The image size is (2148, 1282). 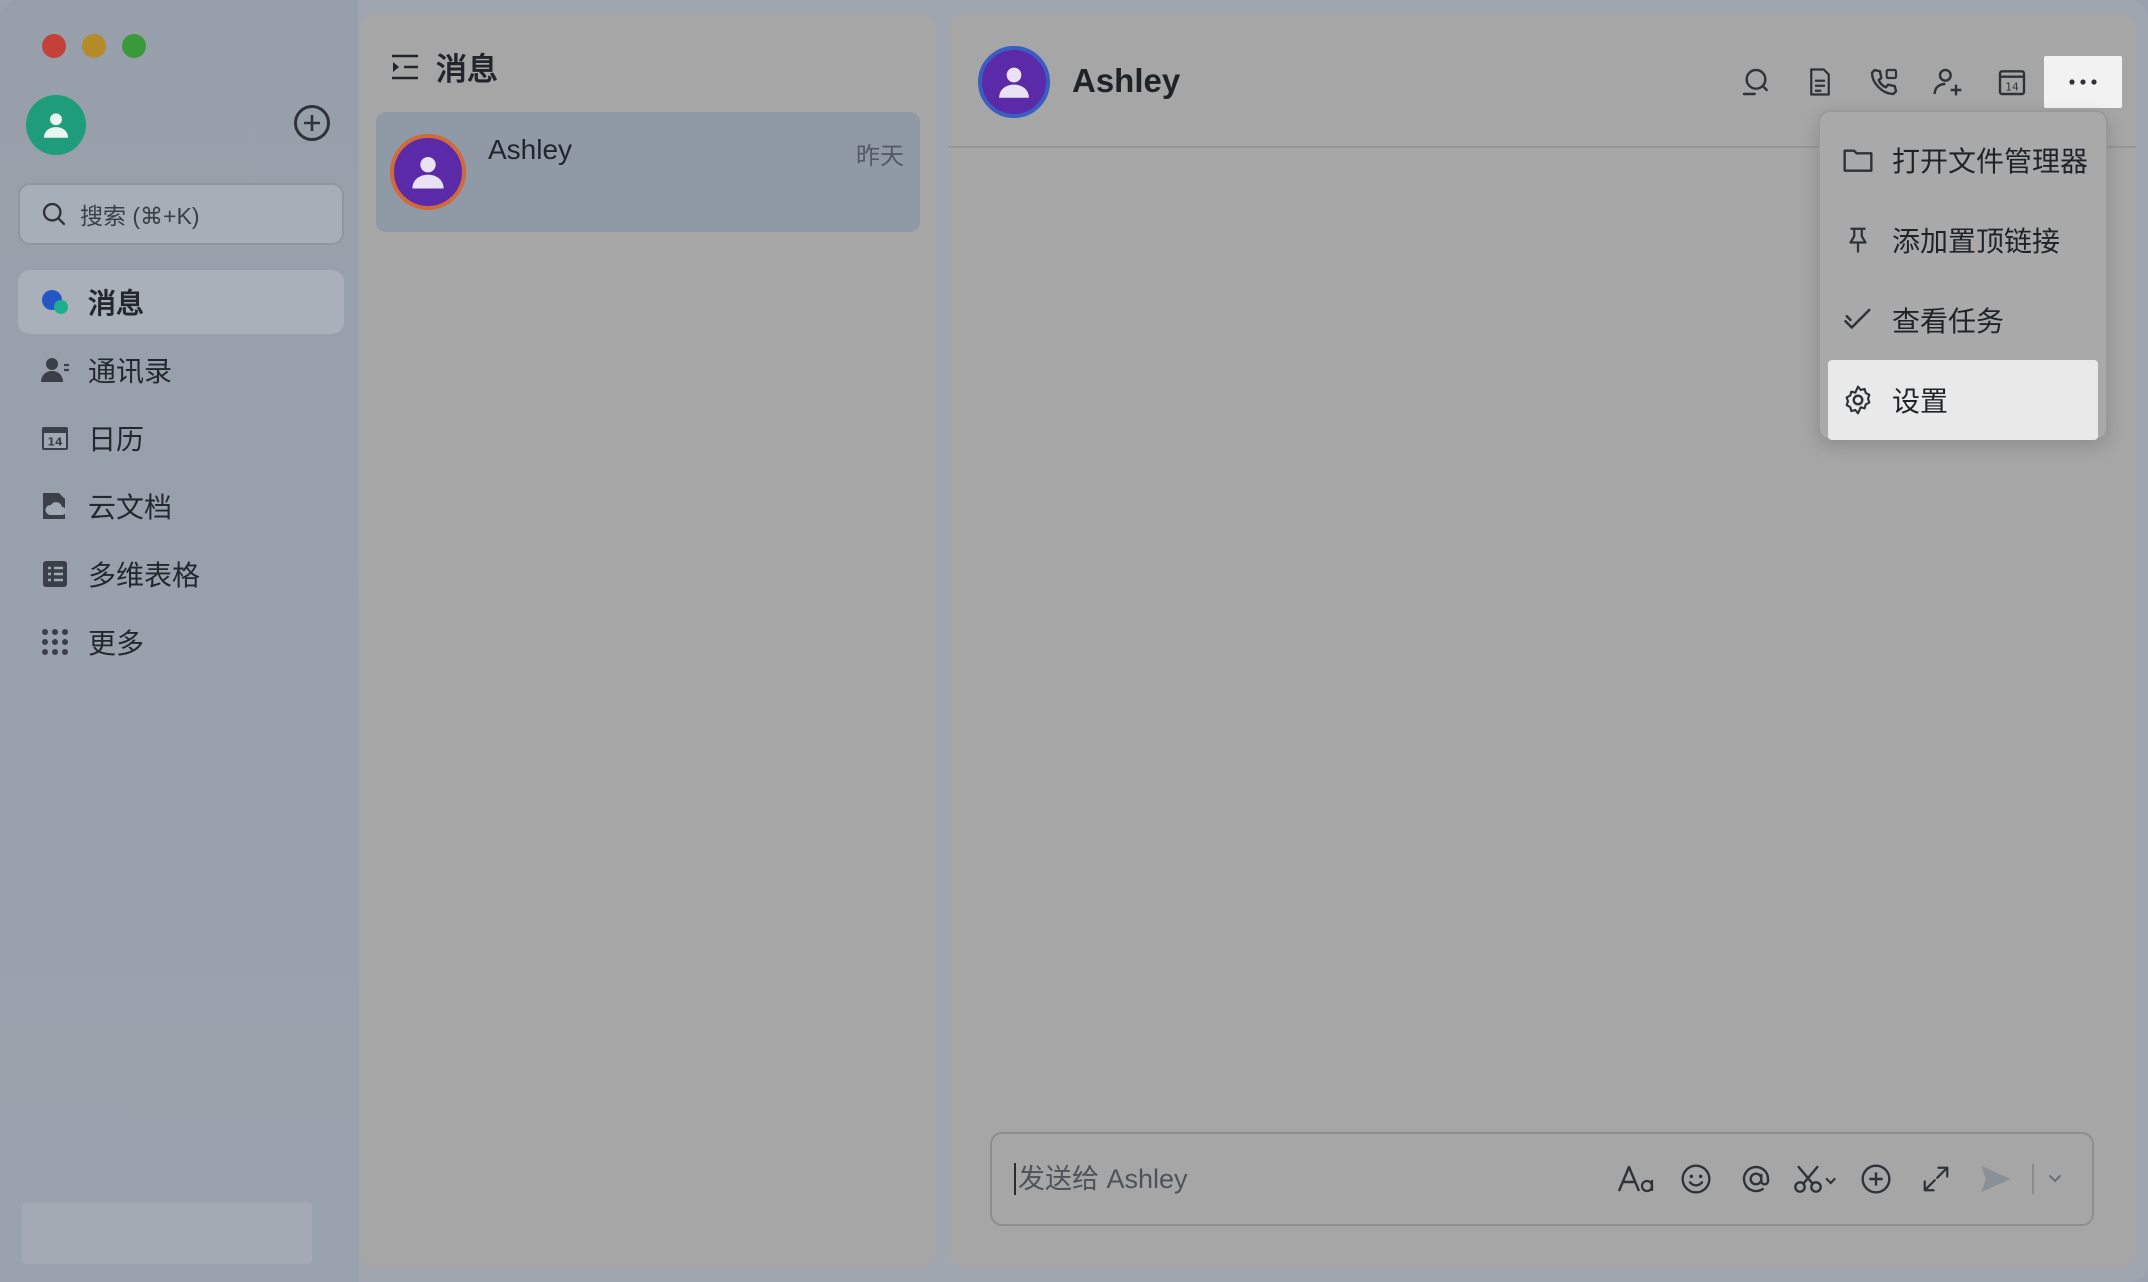 What do you see at coordinates (1963, 400) in the screenshot?
I see `menu-item-settings: 设置` at bounding box center [1963, 400].